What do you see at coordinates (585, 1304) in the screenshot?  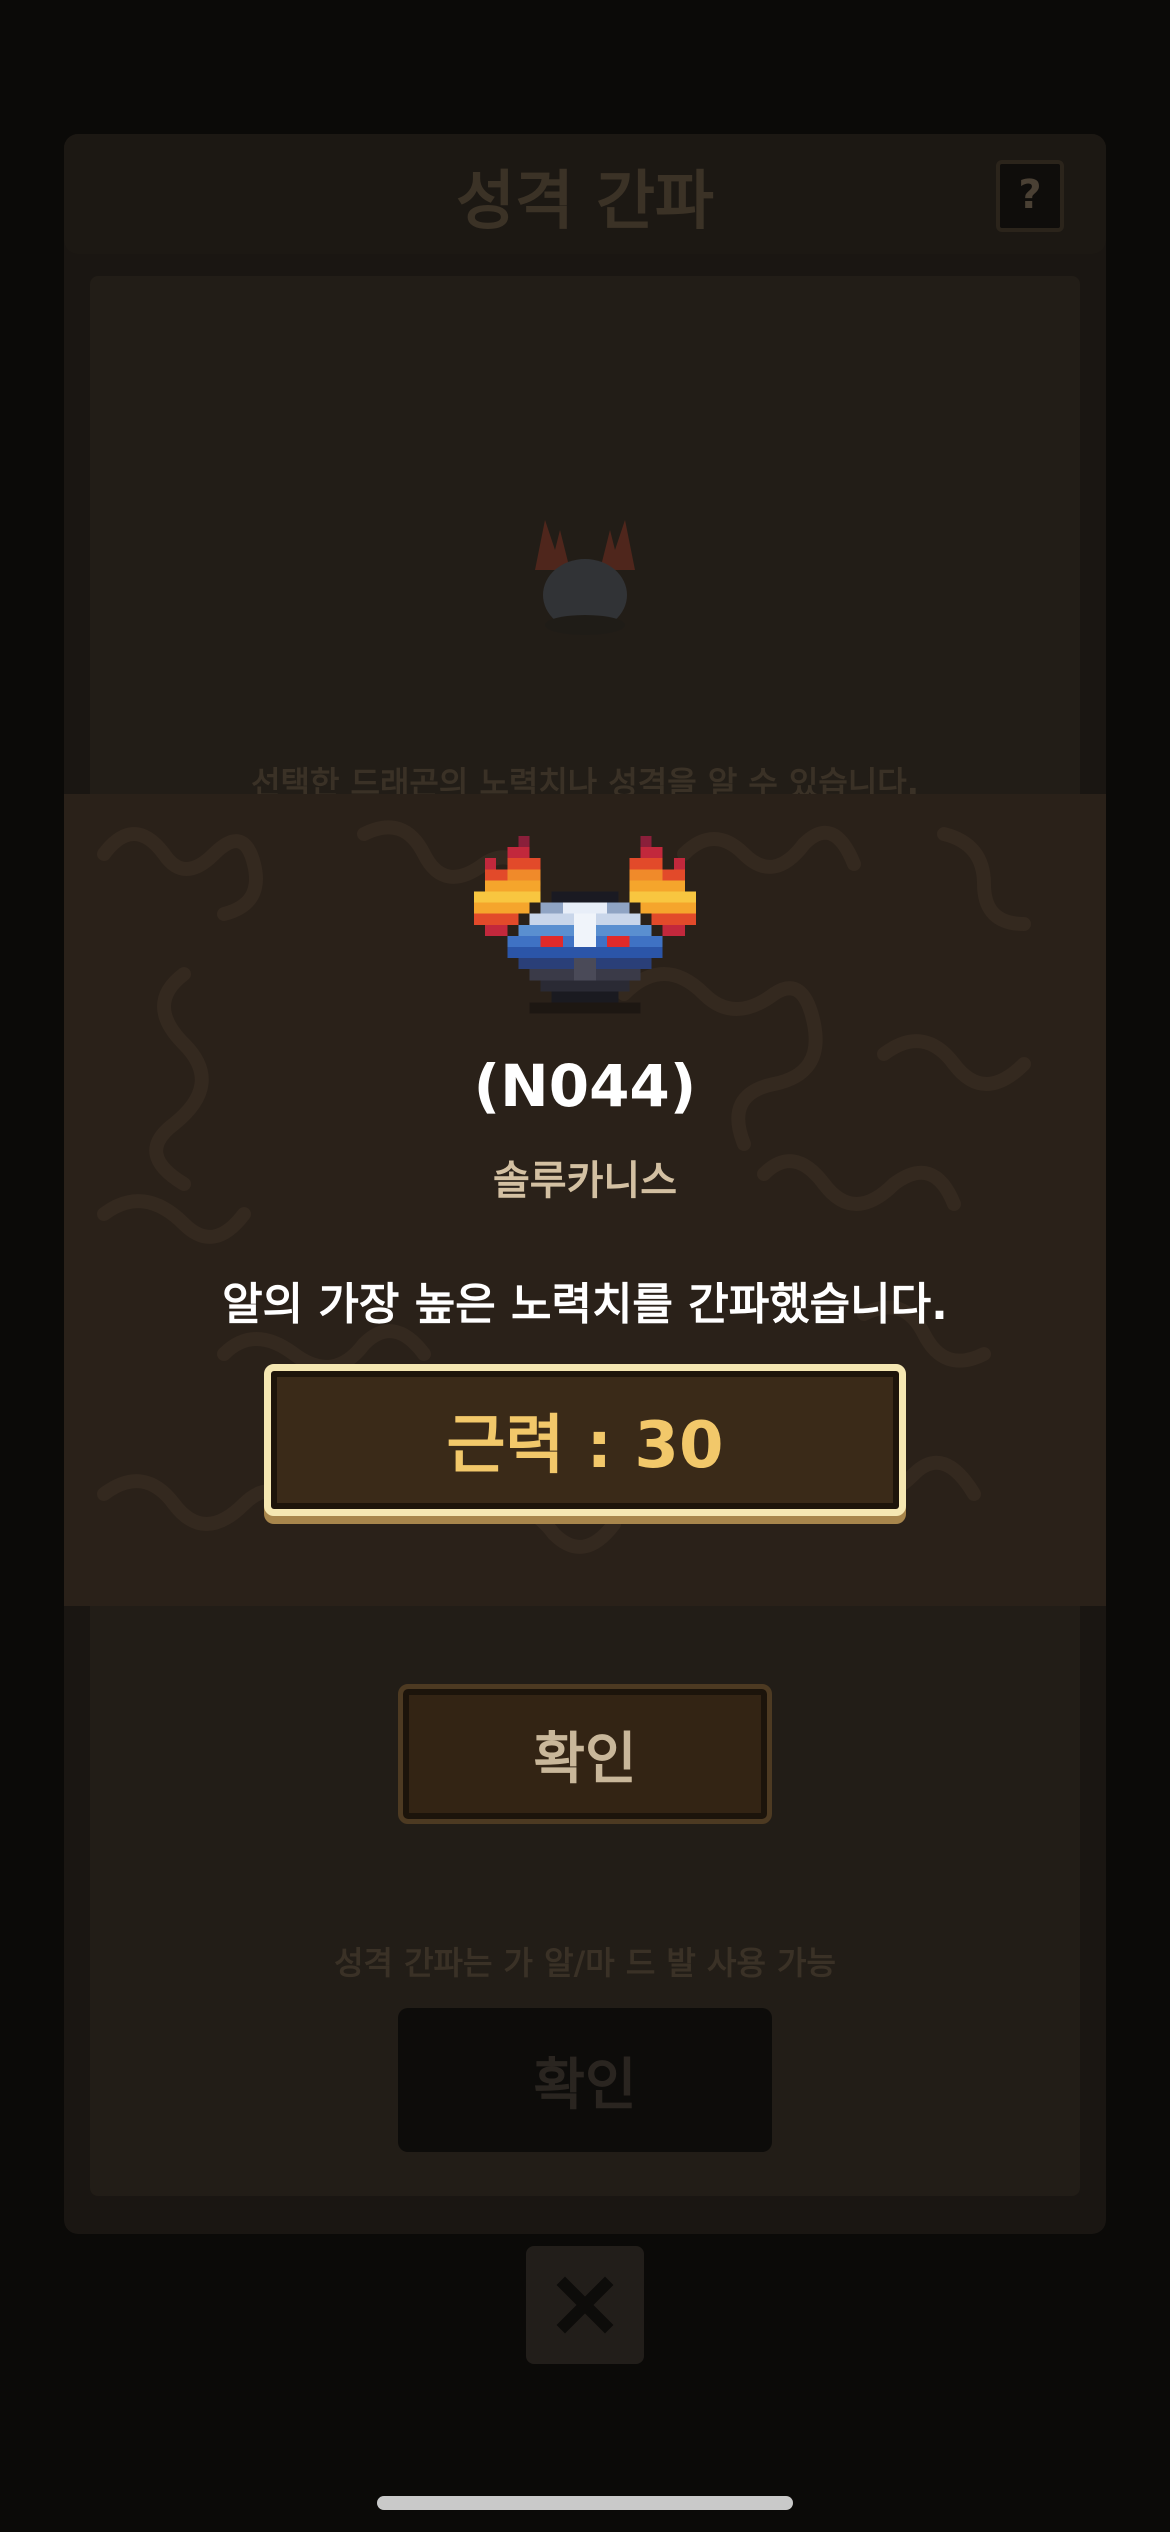 I see `result-message: 알의 가장 높은 노력치를 간파했습니다.` at bounding box center [585, 1304].